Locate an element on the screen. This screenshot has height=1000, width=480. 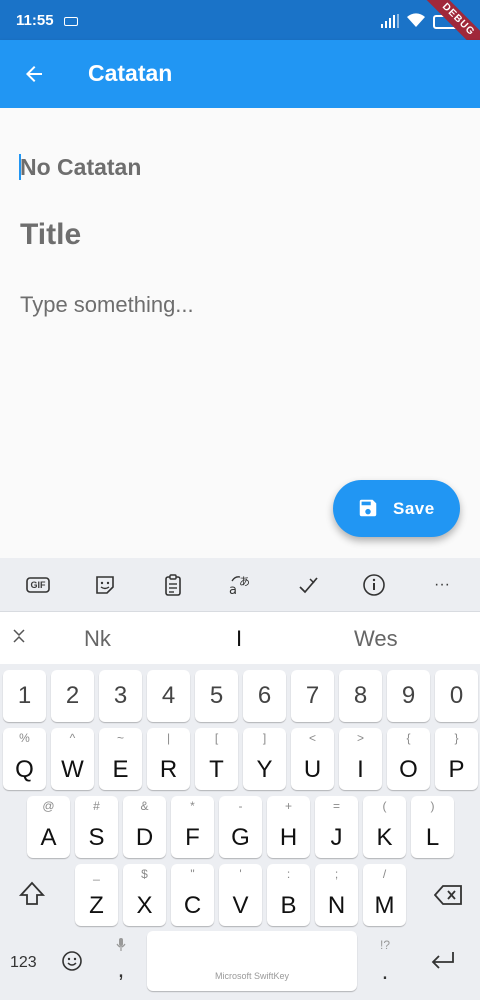
shift-icon is located at coordinates (32, 894).